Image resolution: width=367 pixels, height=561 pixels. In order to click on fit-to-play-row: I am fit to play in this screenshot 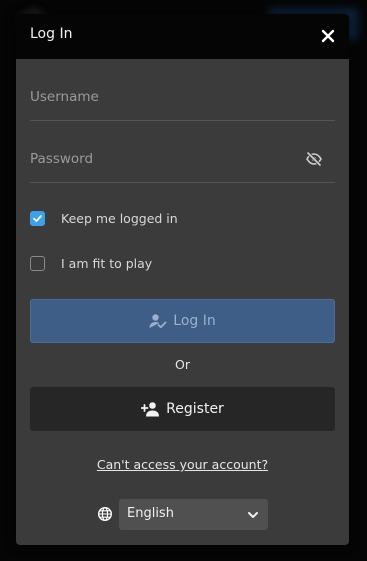, I will do `click(91, 263)`.